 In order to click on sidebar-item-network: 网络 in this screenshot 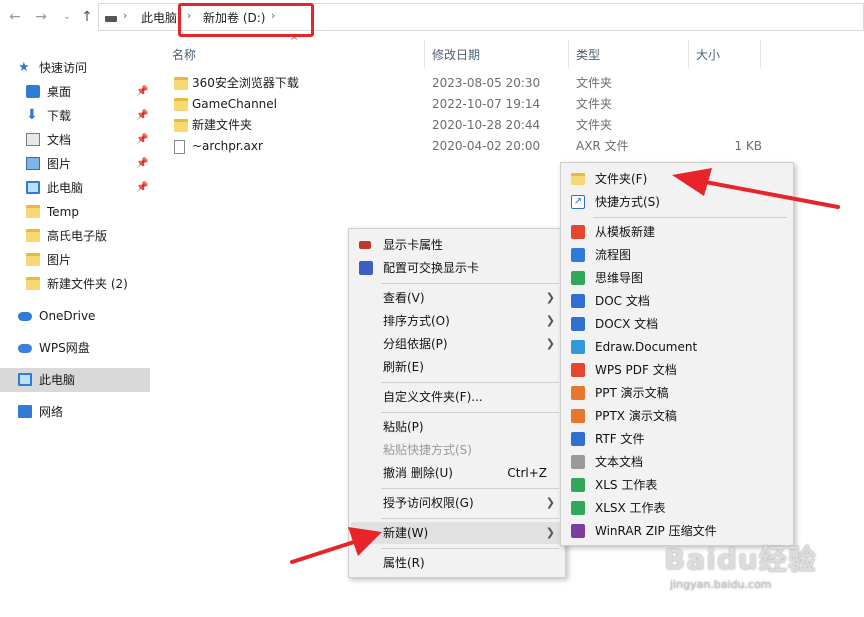, I will do `click(75, 412)`.